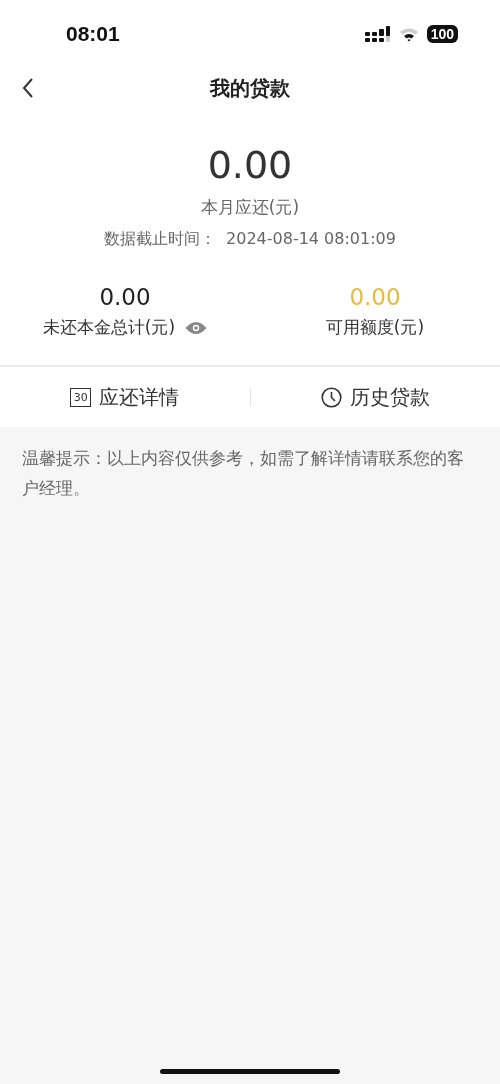 The width and height of the screenshot is (500, 1084). Describe the element at coordinates (28, 88) in the screenshot. I see `back-icon` at that location.